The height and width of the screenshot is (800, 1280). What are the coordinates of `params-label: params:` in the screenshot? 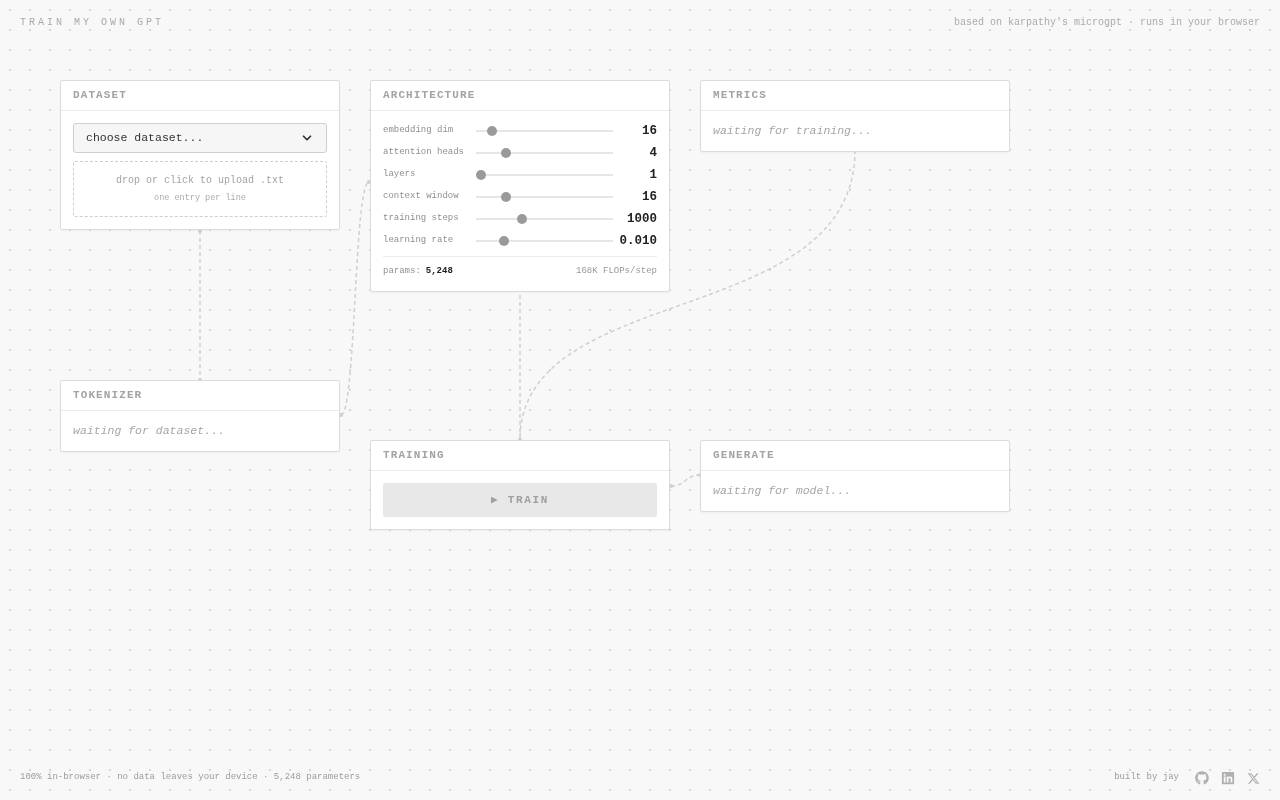 It's located at (402, 271).